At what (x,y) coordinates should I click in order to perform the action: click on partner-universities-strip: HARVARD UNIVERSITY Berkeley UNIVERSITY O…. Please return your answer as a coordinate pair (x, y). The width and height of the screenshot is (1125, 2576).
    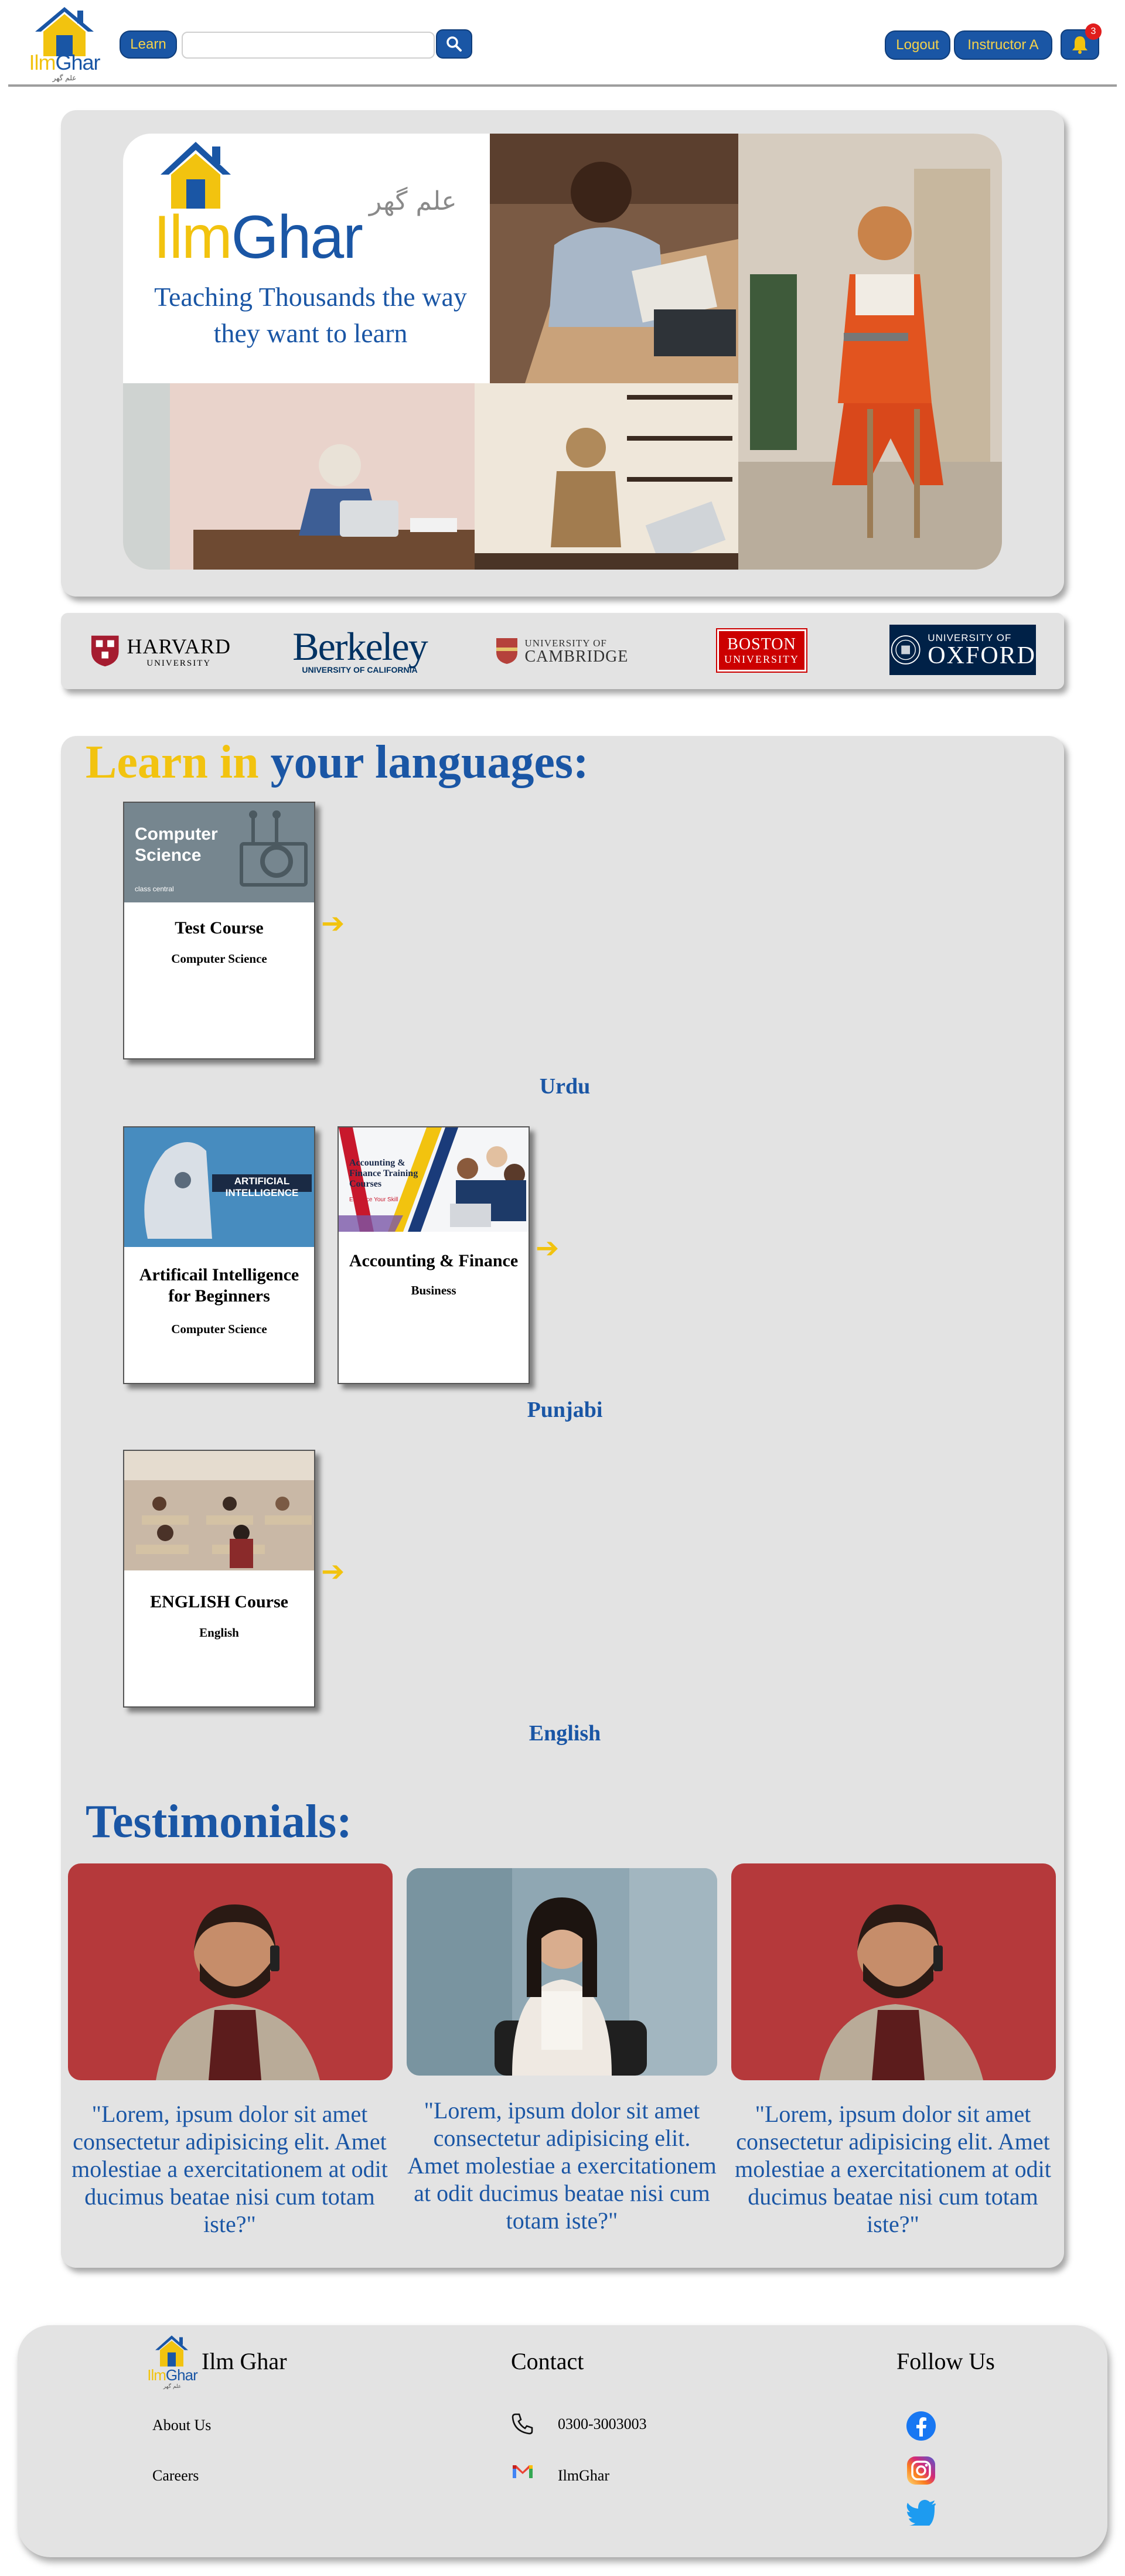
    Looking at the image, I should click on (563, 651).